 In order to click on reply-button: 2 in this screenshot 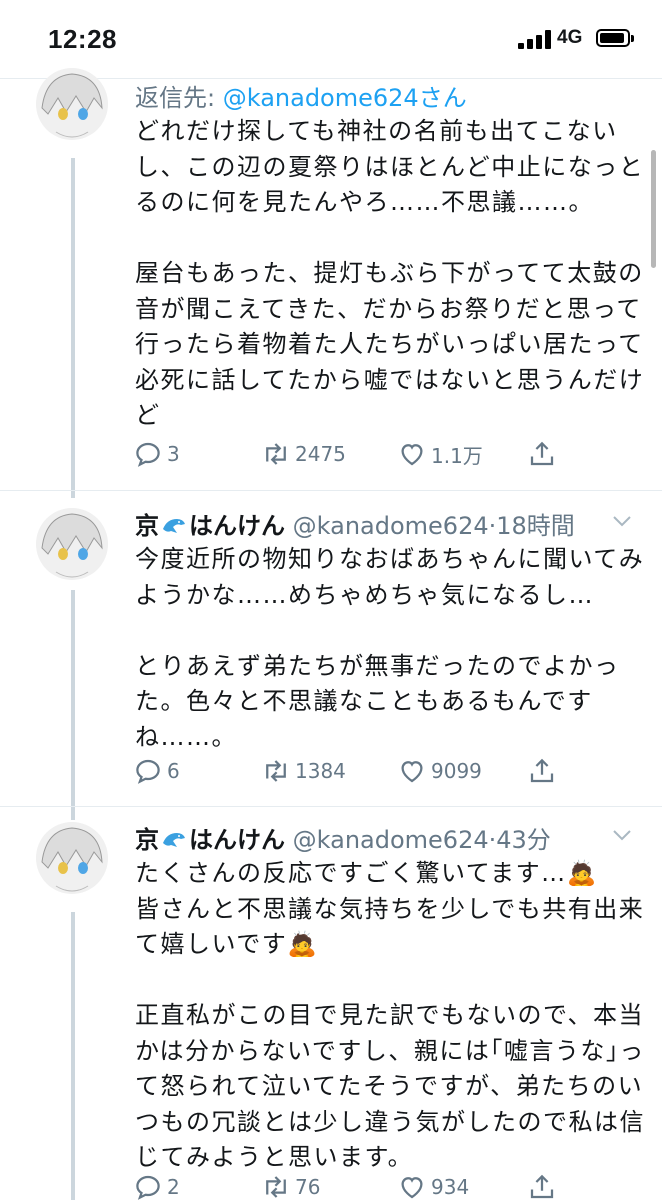, I will do `click(156, 1187)`.